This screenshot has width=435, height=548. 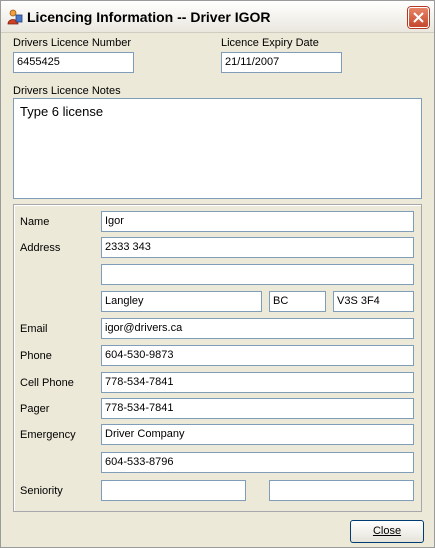 I want to click on emergency-label: Emergency, so click(x=48, y=435).